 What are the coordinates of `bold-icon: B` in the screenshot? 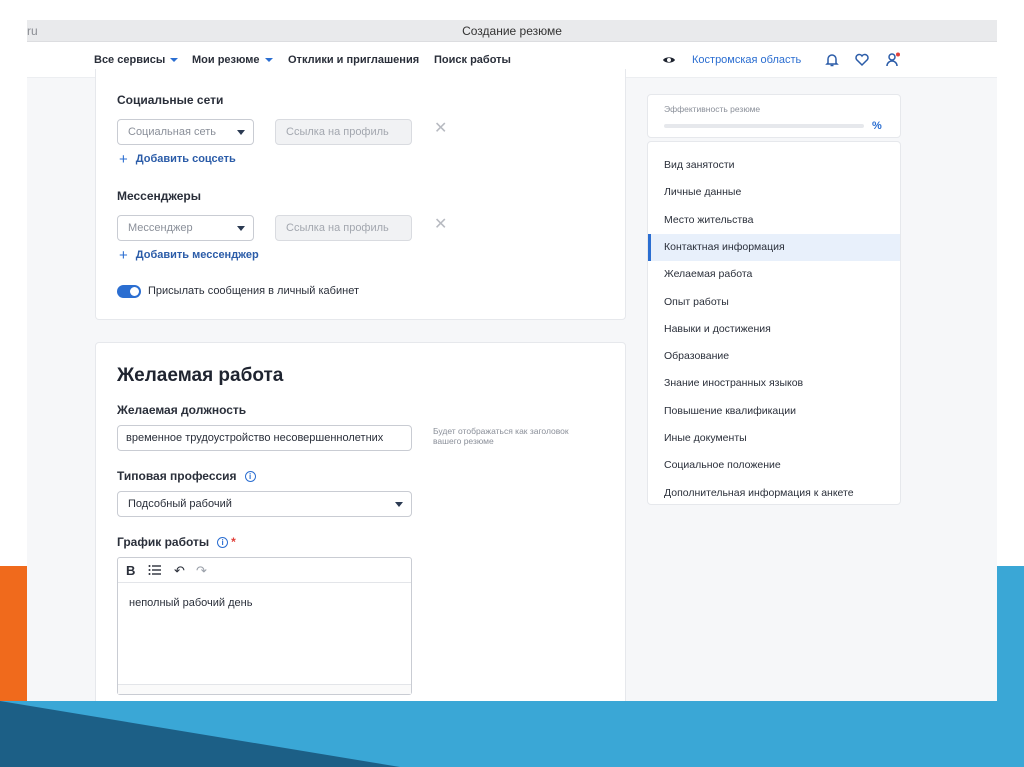 It's located at (130, 570).